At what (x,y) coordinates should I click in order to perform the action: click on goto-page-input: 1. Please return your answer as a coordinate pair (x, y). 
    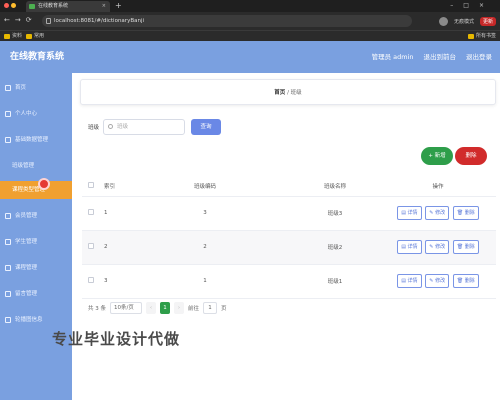
    Looking at the image, I should click on (210, 308).